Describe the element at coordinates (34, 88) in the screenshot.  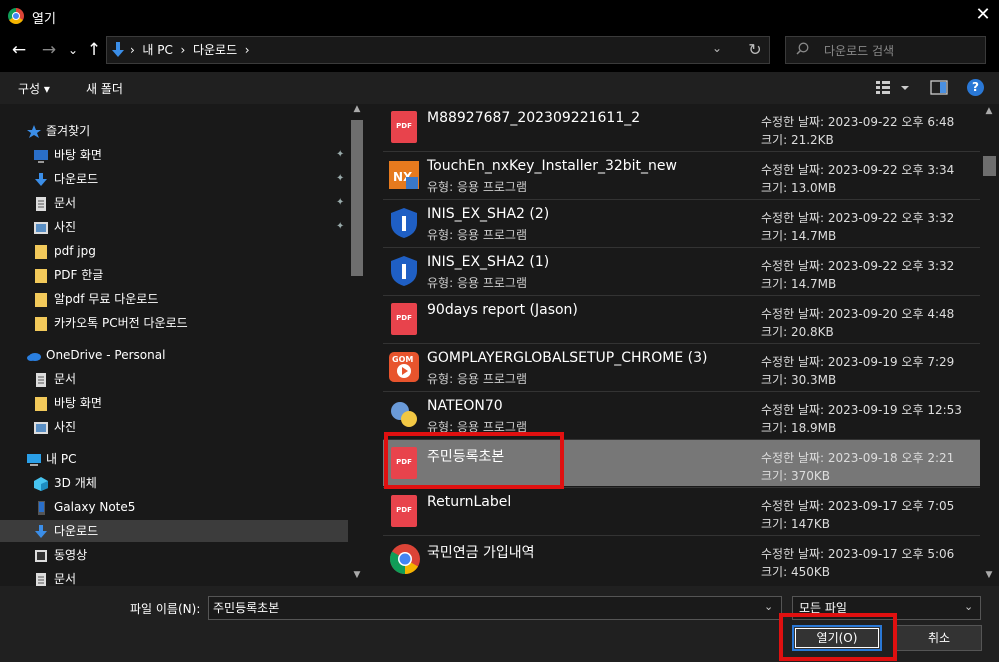
I see `organize-button: 구성 ▾` at that location.